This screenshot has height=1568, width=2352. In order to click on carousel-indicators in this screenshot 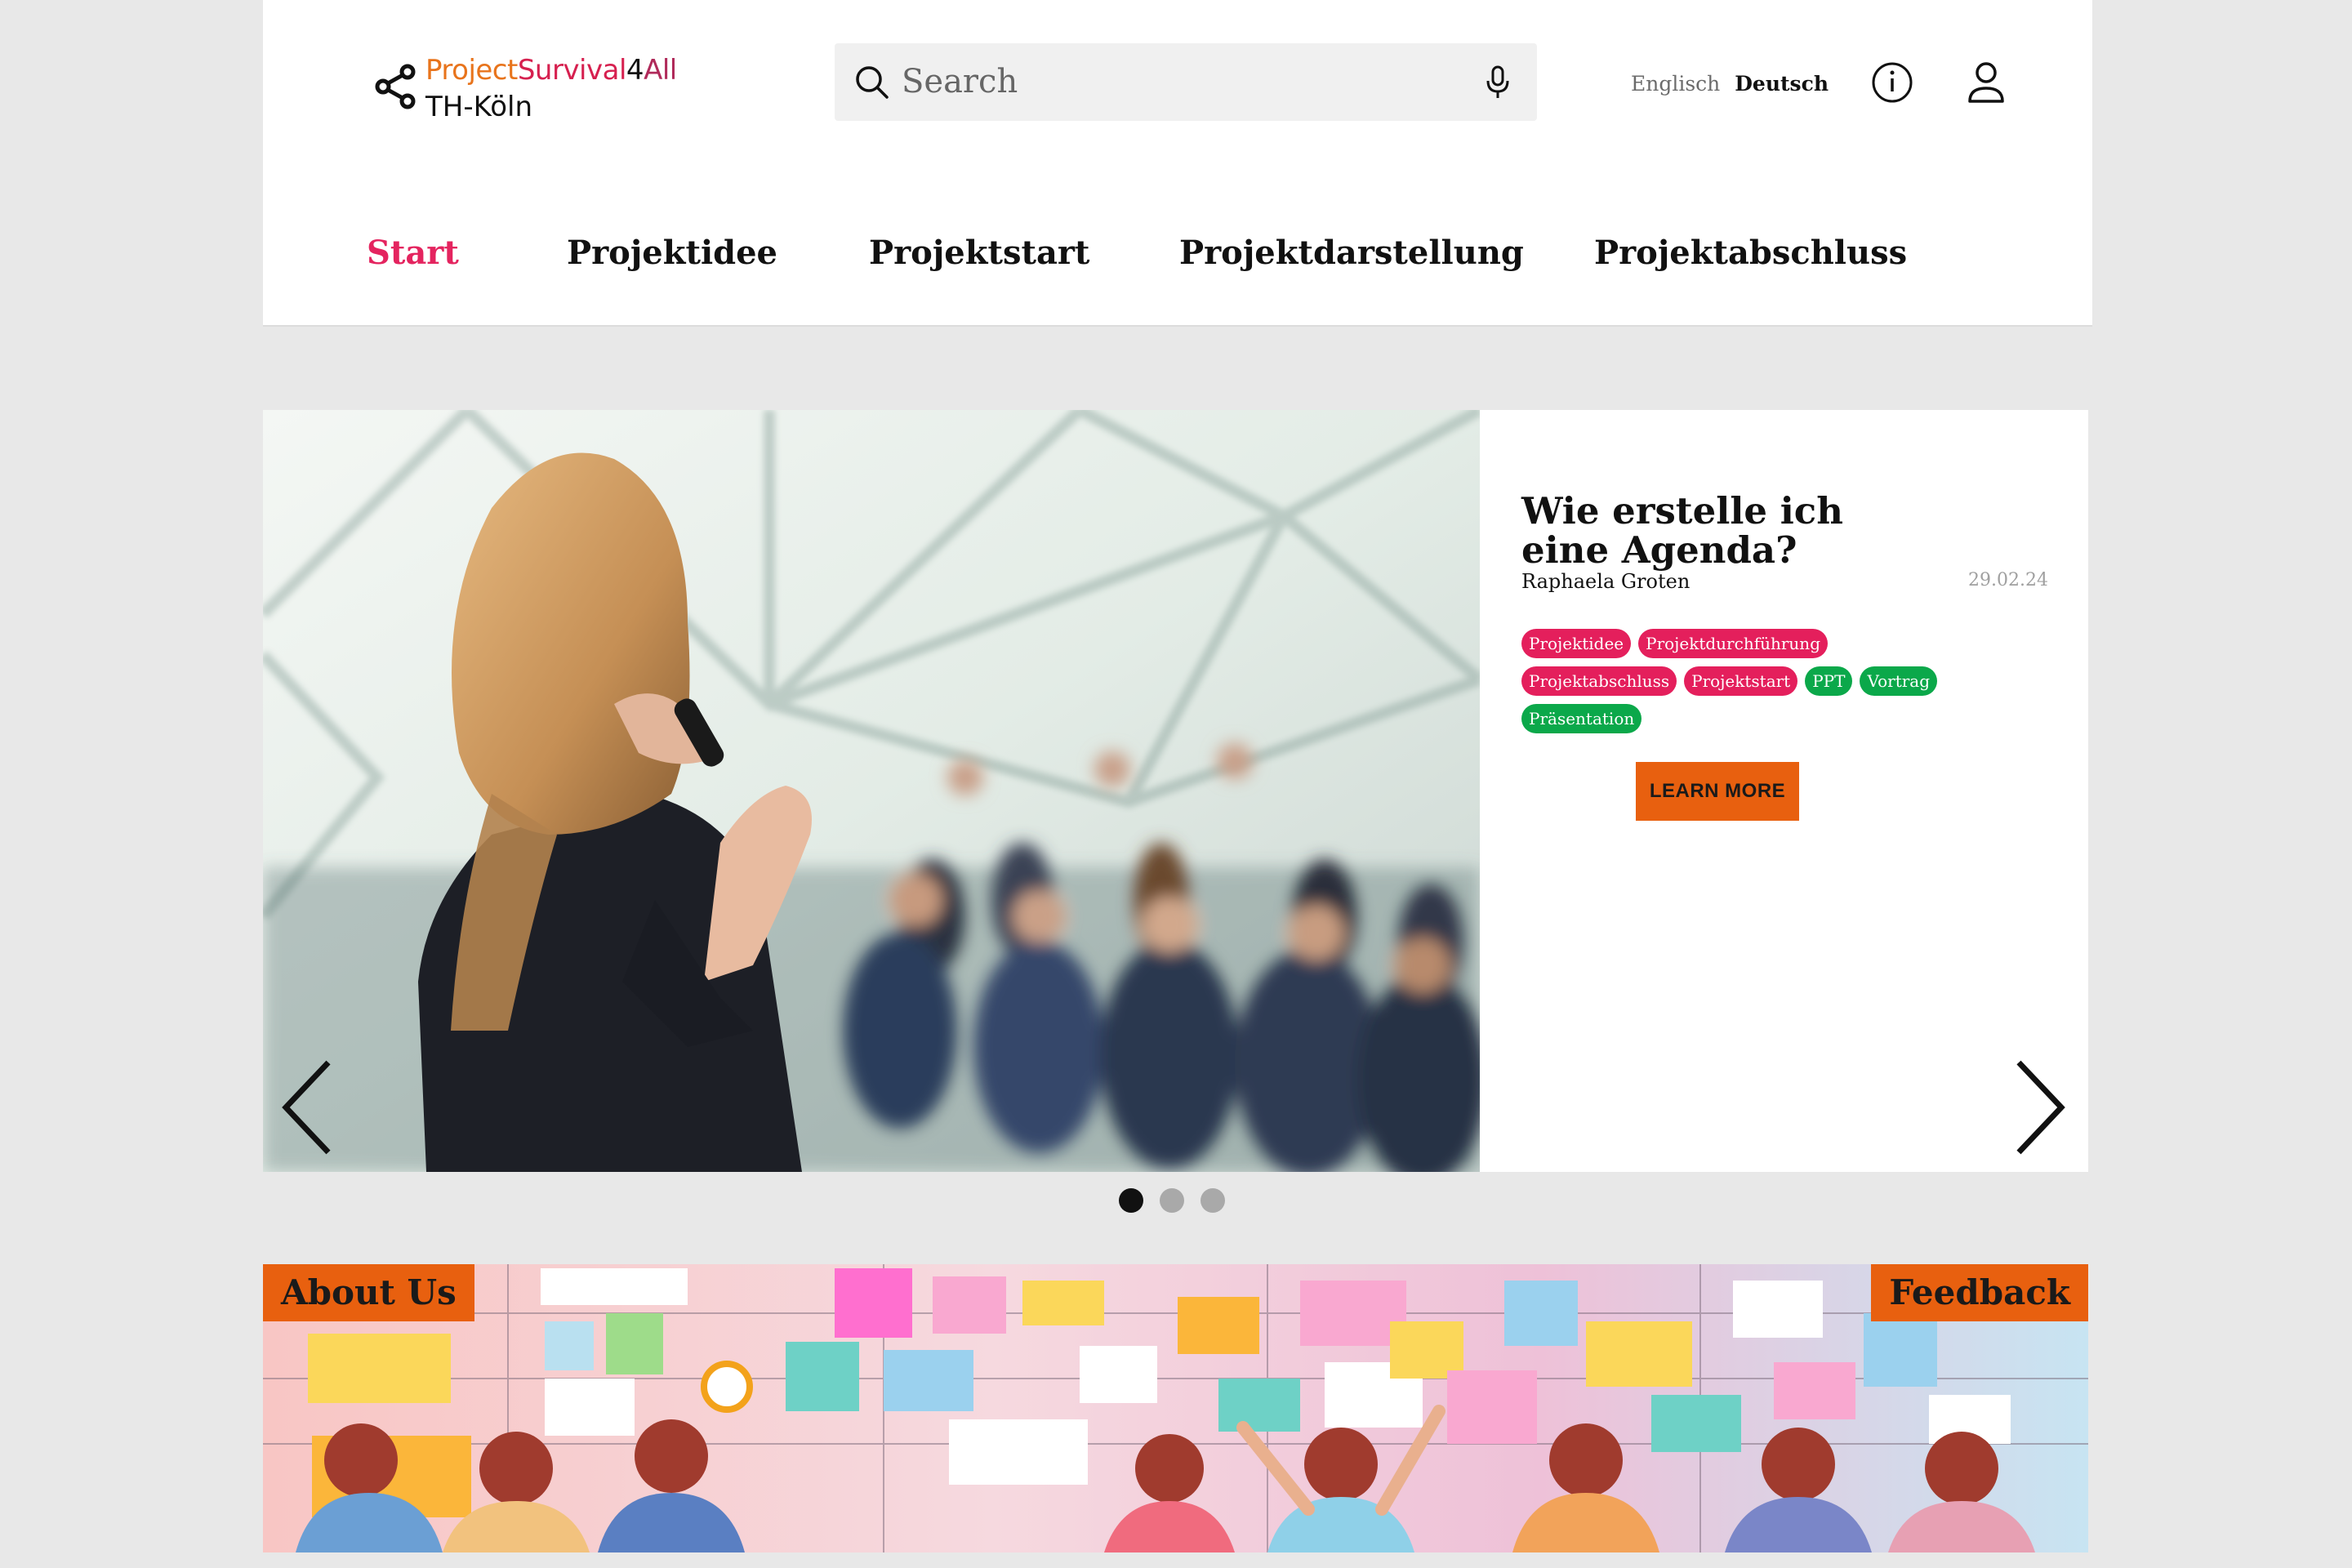, I will do `click(1172, 1200)`.